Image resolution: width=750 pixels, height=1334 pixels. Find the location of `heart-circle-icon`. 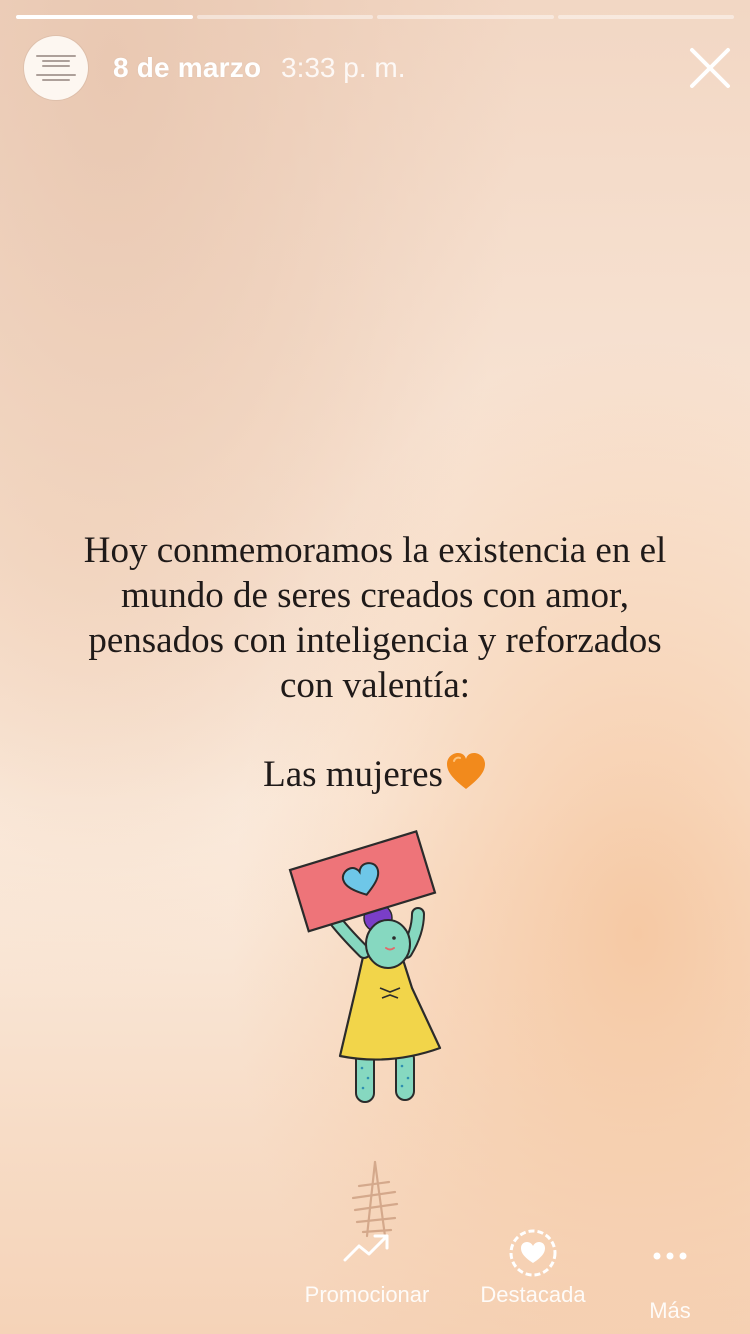

heart-circle-icon is located at coordinates (533, 1253).